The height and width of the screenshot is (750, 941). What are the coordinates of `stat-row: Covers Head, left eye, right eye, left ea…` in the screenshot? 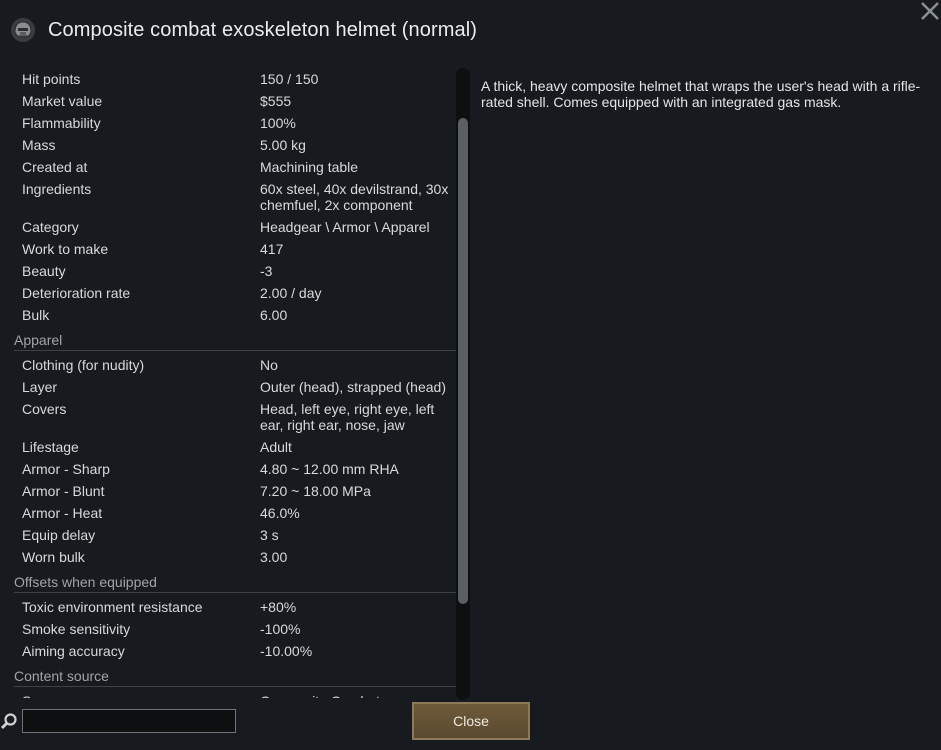 It's located at (235, 417).